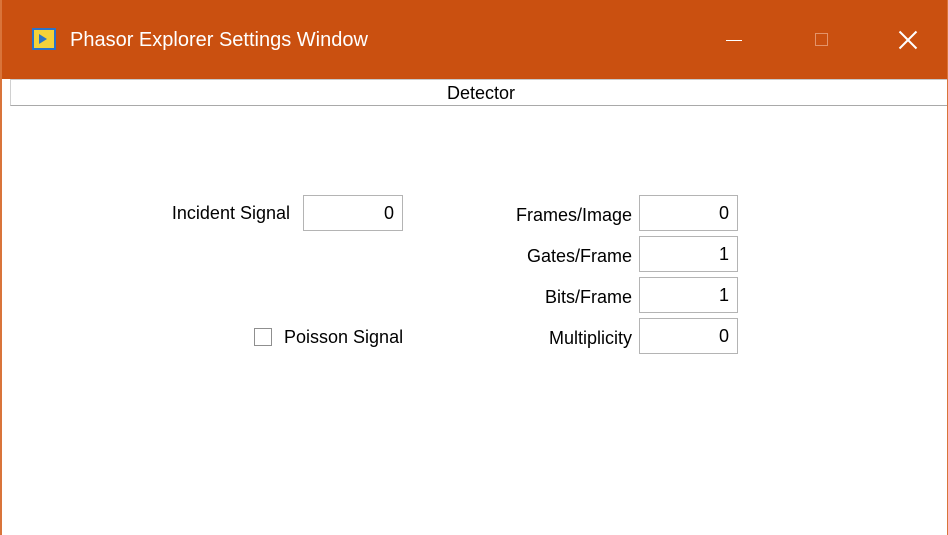  What do you see at coordinates (688, 213) in the screenshot?
I see `frames-per-image-field: 0` at bounding box center [688, 213].